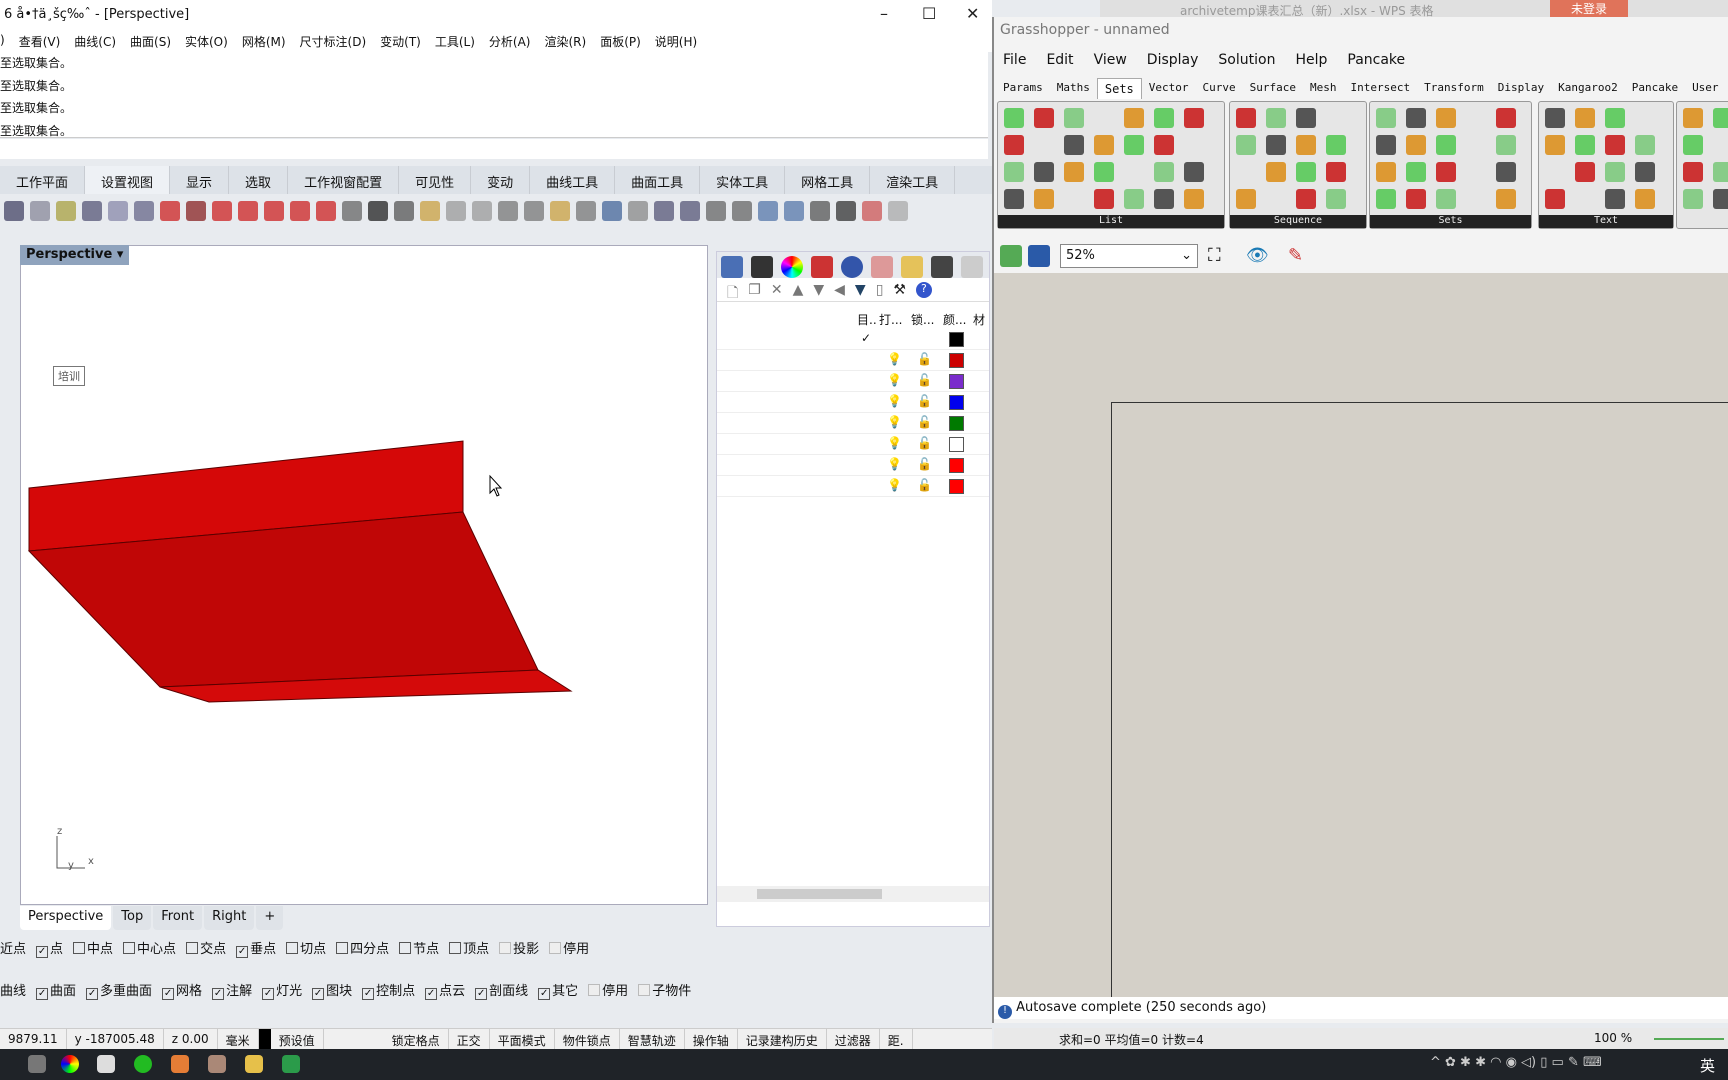 This screenshot has height=1080, width=1728. I want to click on status-field: 毫米, so click(238, 1039).